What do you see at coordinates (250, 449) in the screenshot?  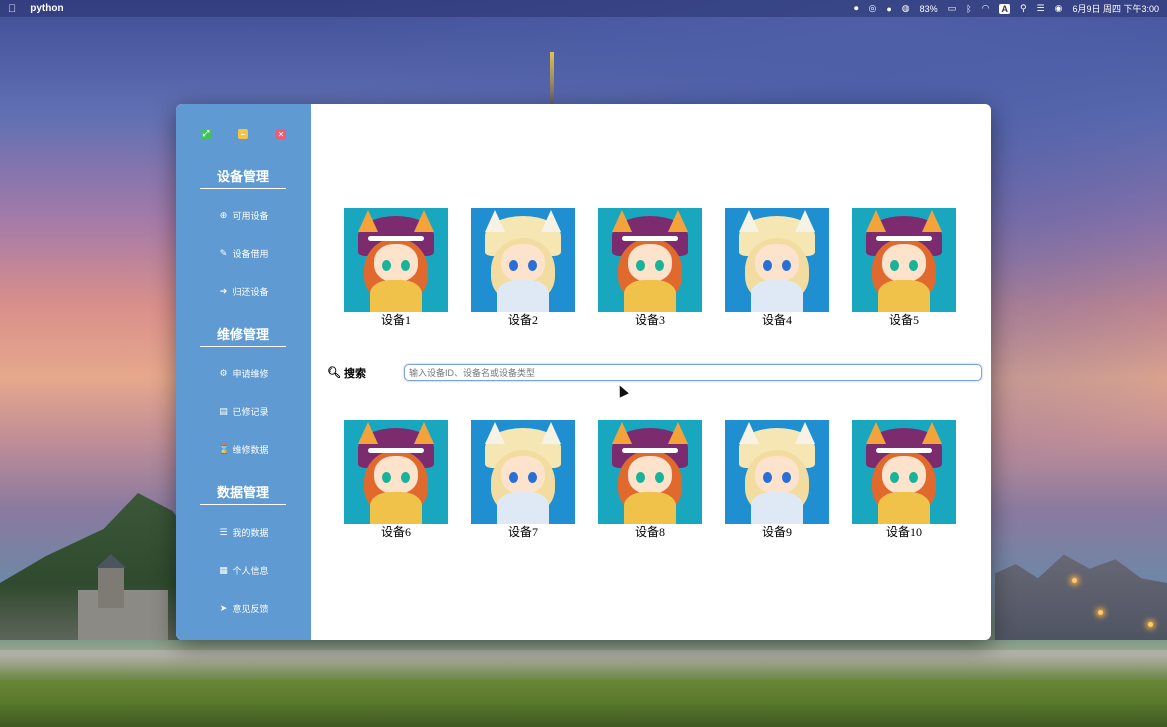 I see `sidebar-item-label: 维修数据` at bounding box center [250, 449].